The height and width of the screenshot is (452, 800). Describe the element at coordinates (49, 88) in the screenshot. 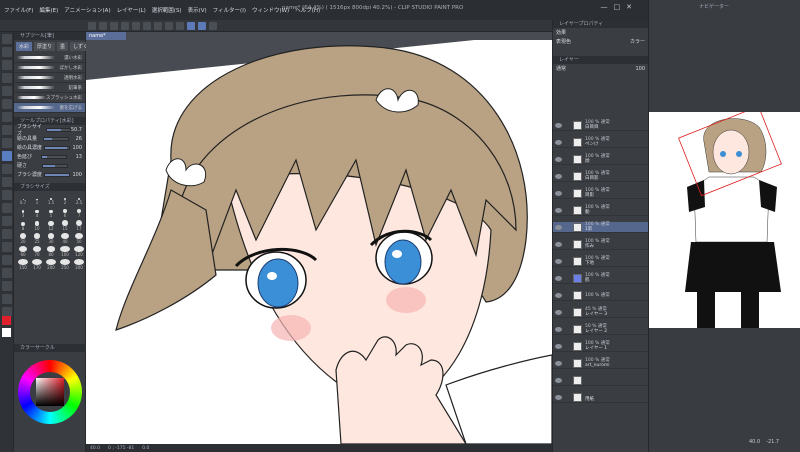

I see `brush-item: 鉛筆系` at that location.